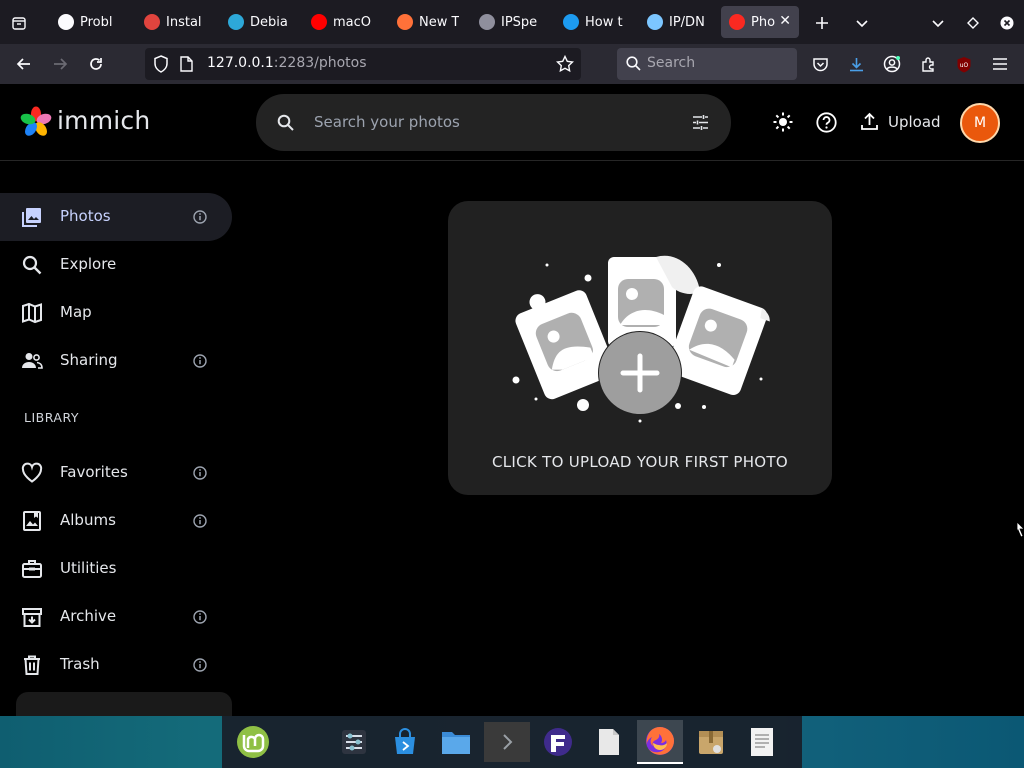  I want to click on upload-button: Upload, so click(914, 122).